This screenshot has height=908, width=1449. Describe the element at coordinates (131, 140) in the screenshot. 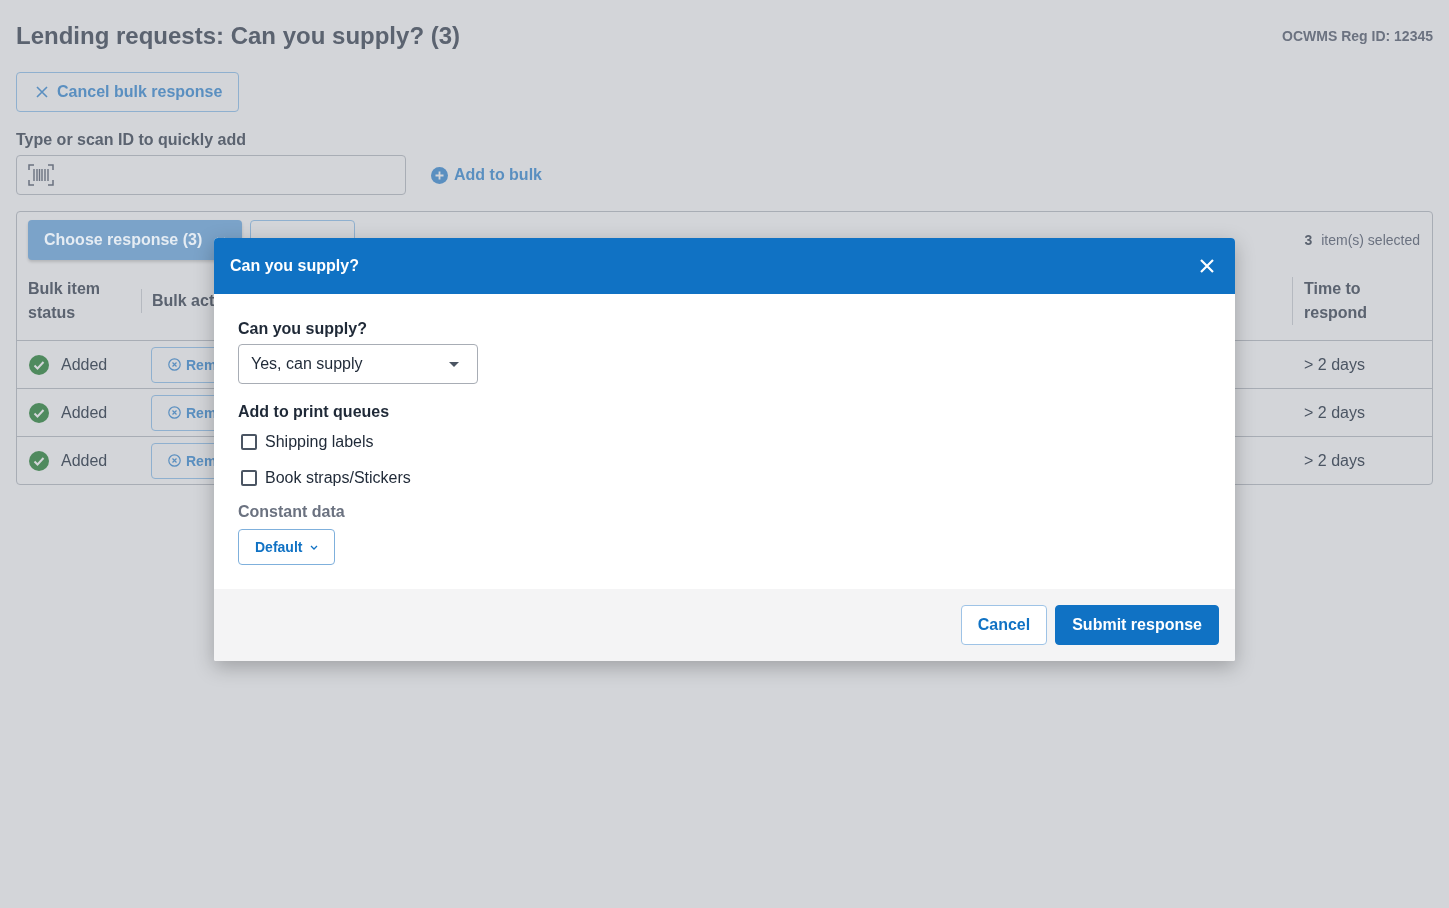

I see `field-label: Type or scan ID to quickly add` at that location.